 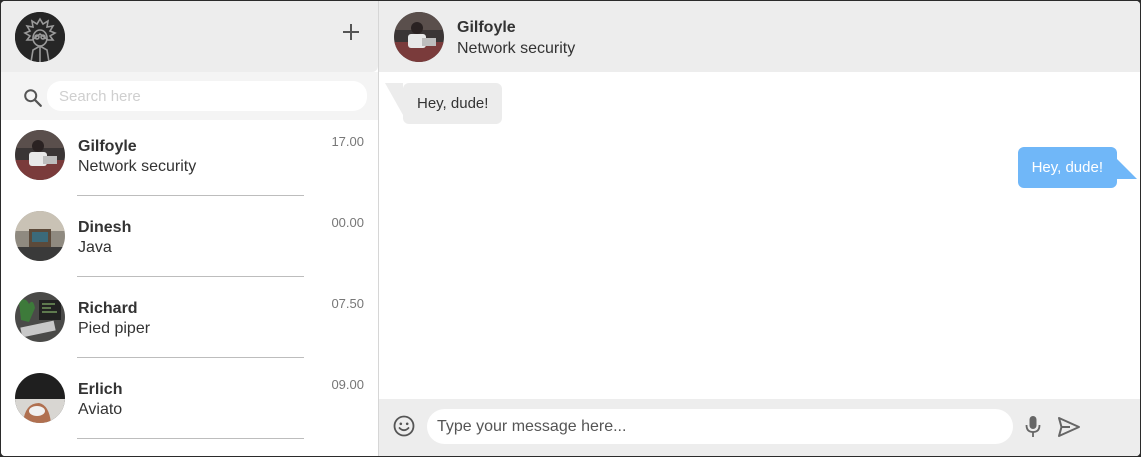 I want to click on contact-last-message: Network security, so click(x=137, y=166).